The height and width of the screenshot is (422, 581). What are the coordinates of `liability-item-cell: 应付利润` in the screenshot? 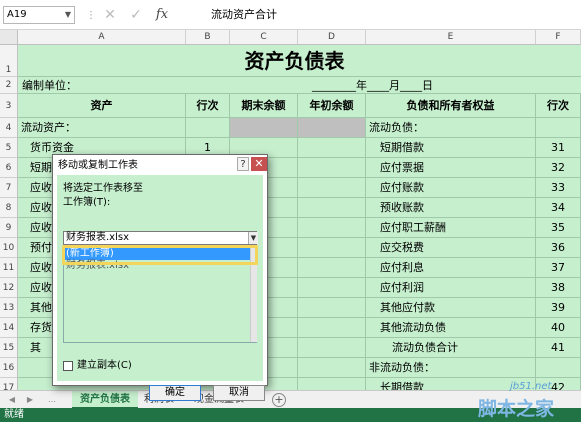 It's located at (451, 288).